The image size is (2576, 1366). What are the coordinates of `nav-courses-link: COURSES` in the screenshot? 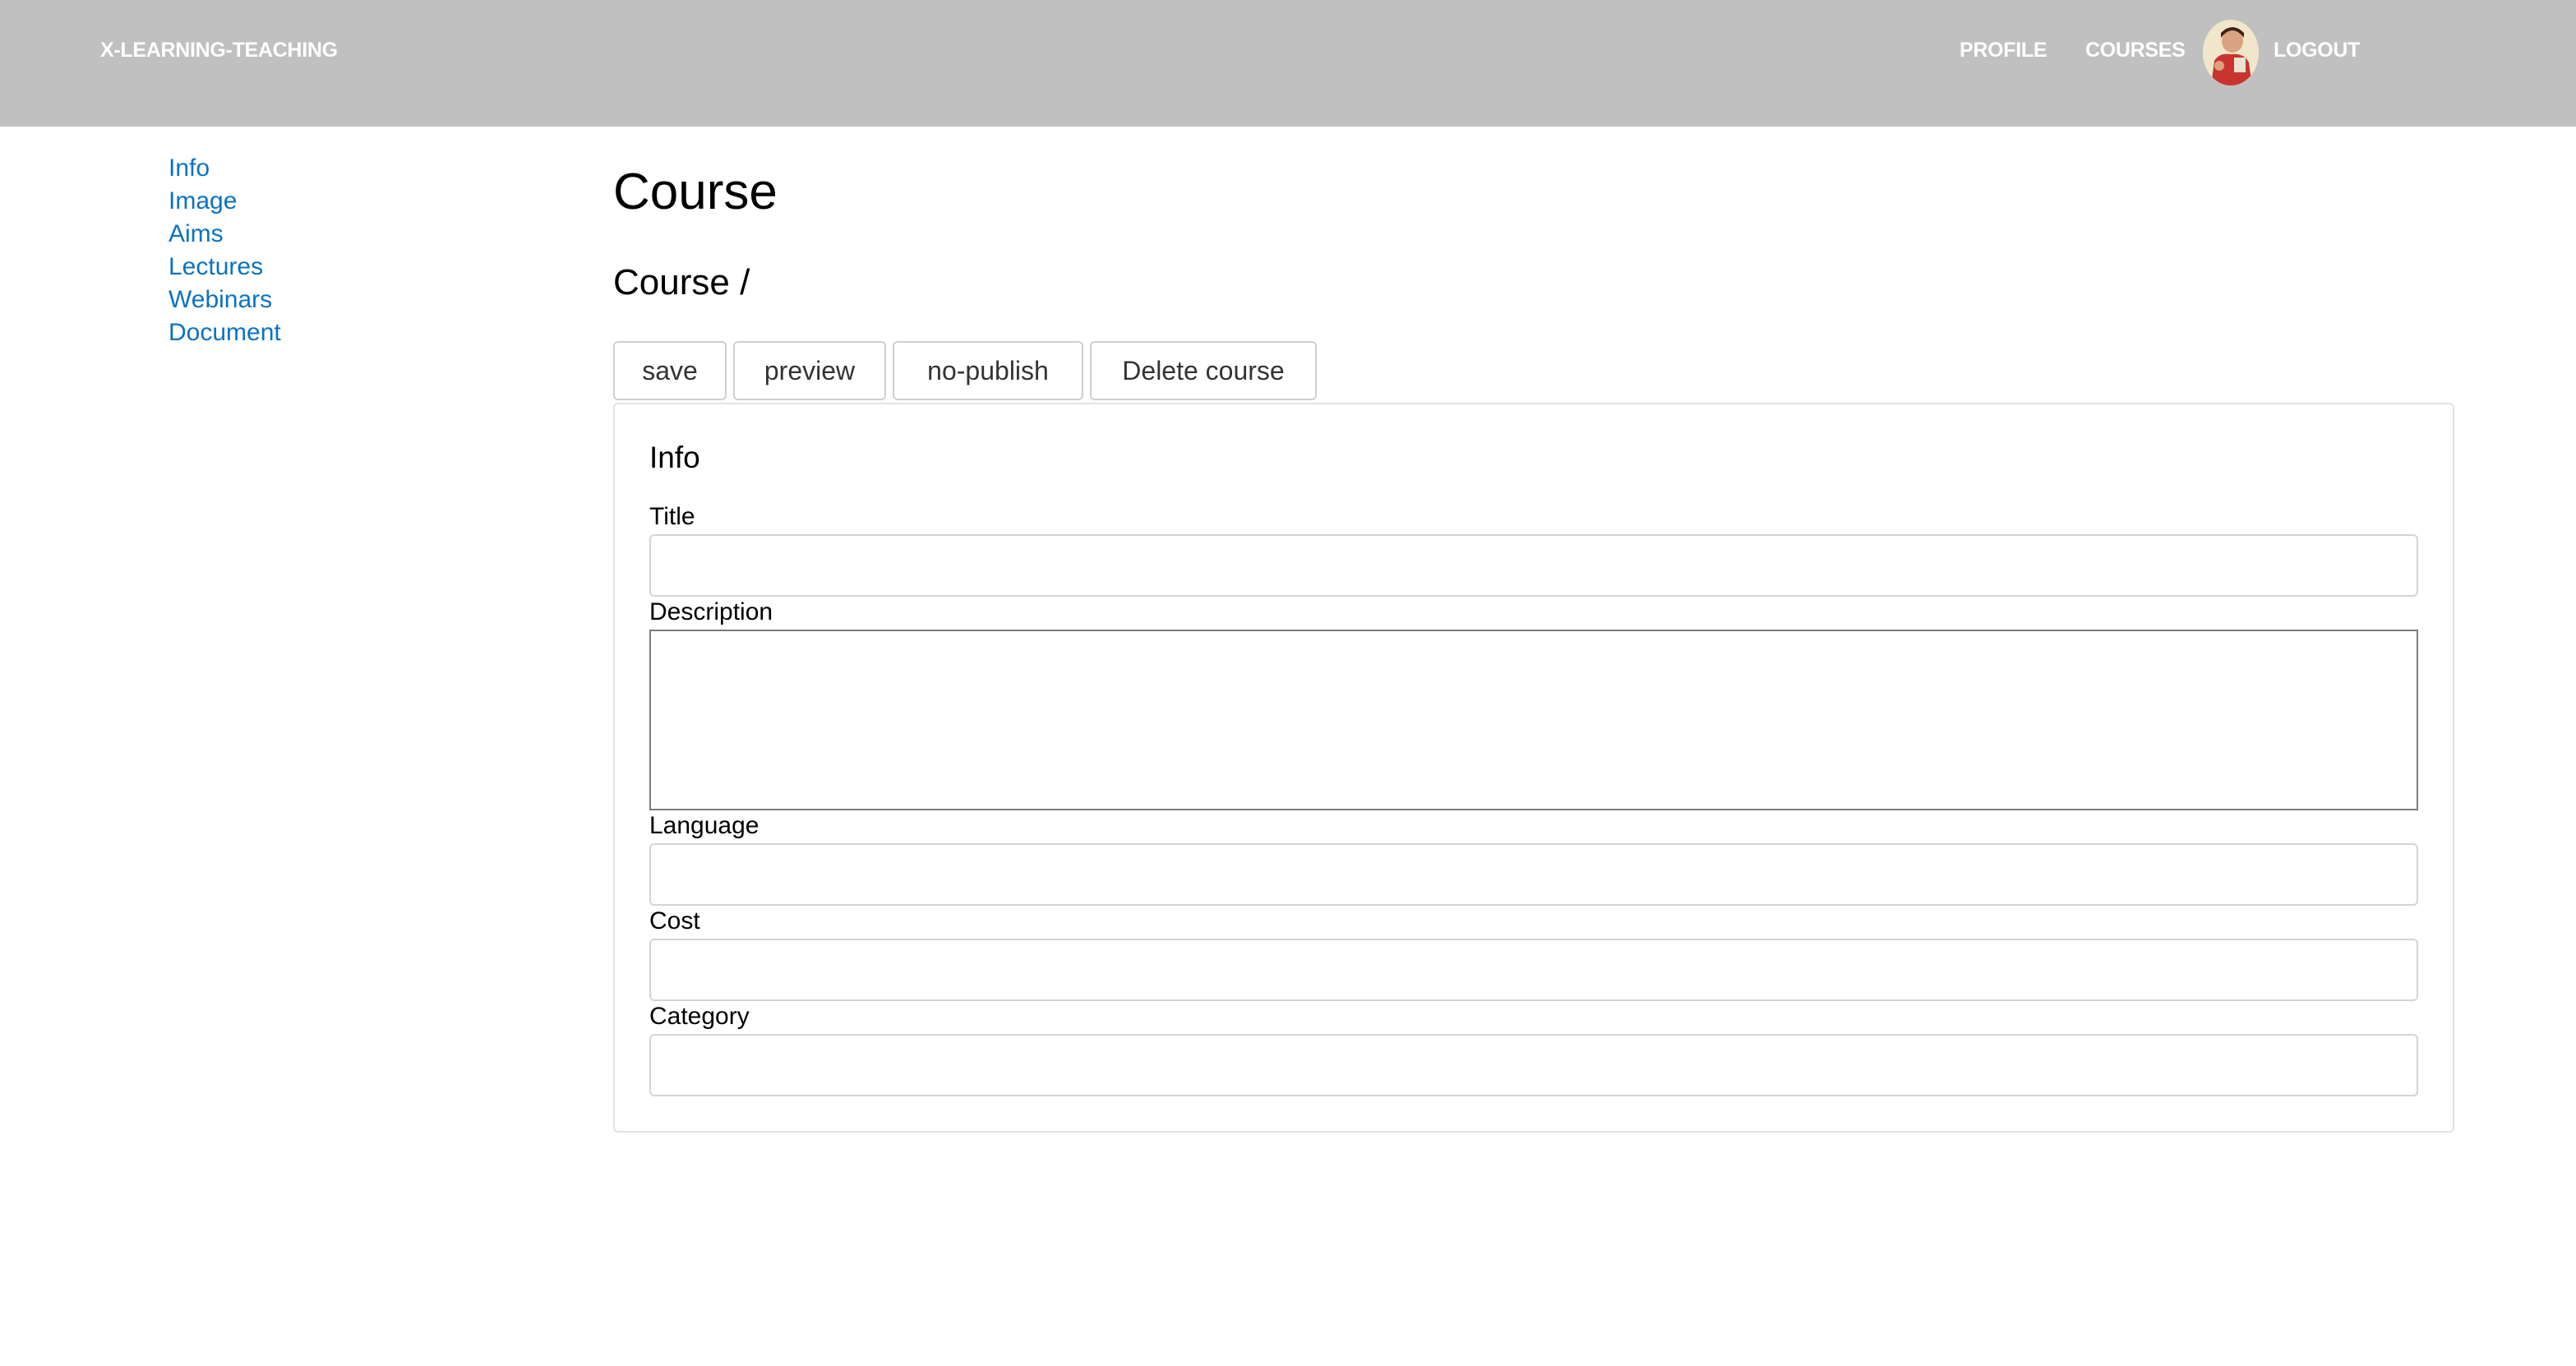 It's located at (2135, 50).